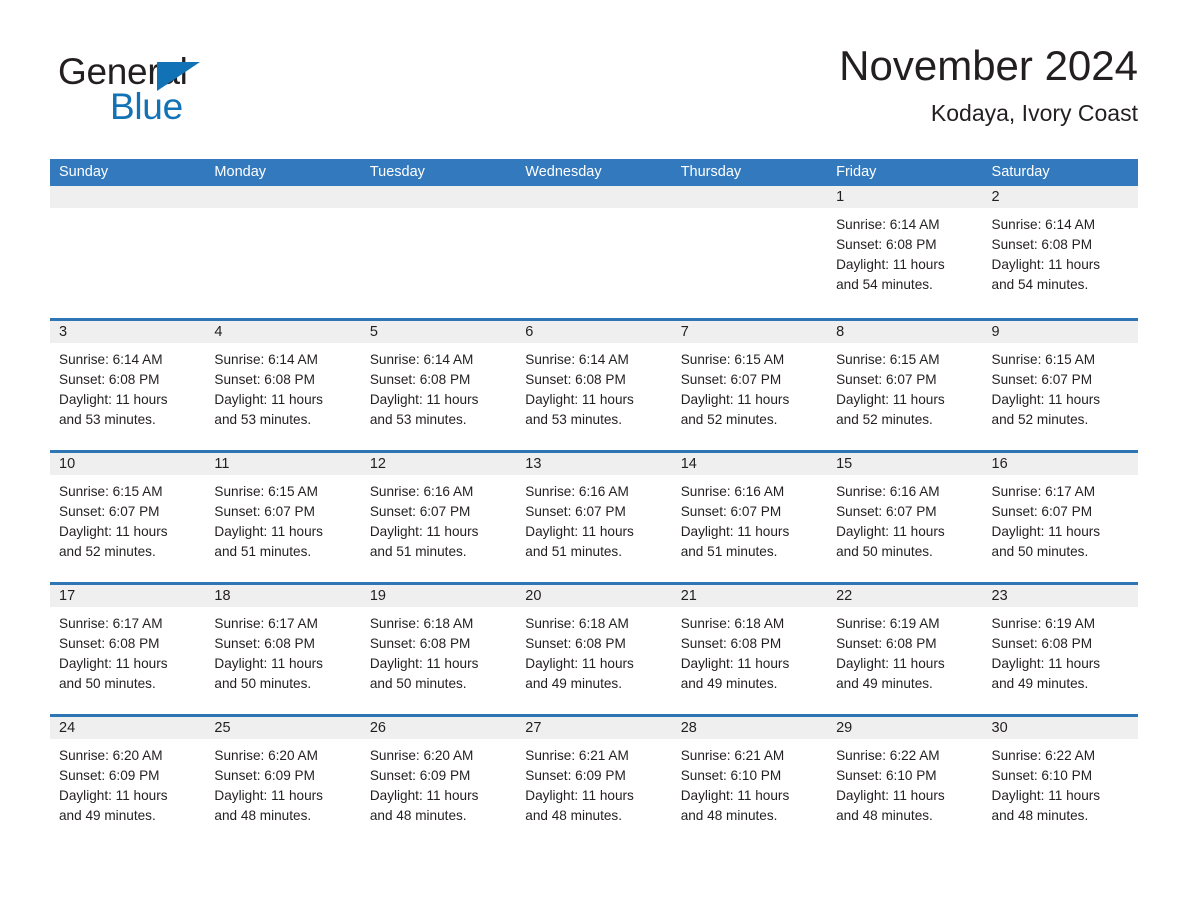  I want to click on day-detail-line: Sunrise: 6:14 AM, so click(888, 224).